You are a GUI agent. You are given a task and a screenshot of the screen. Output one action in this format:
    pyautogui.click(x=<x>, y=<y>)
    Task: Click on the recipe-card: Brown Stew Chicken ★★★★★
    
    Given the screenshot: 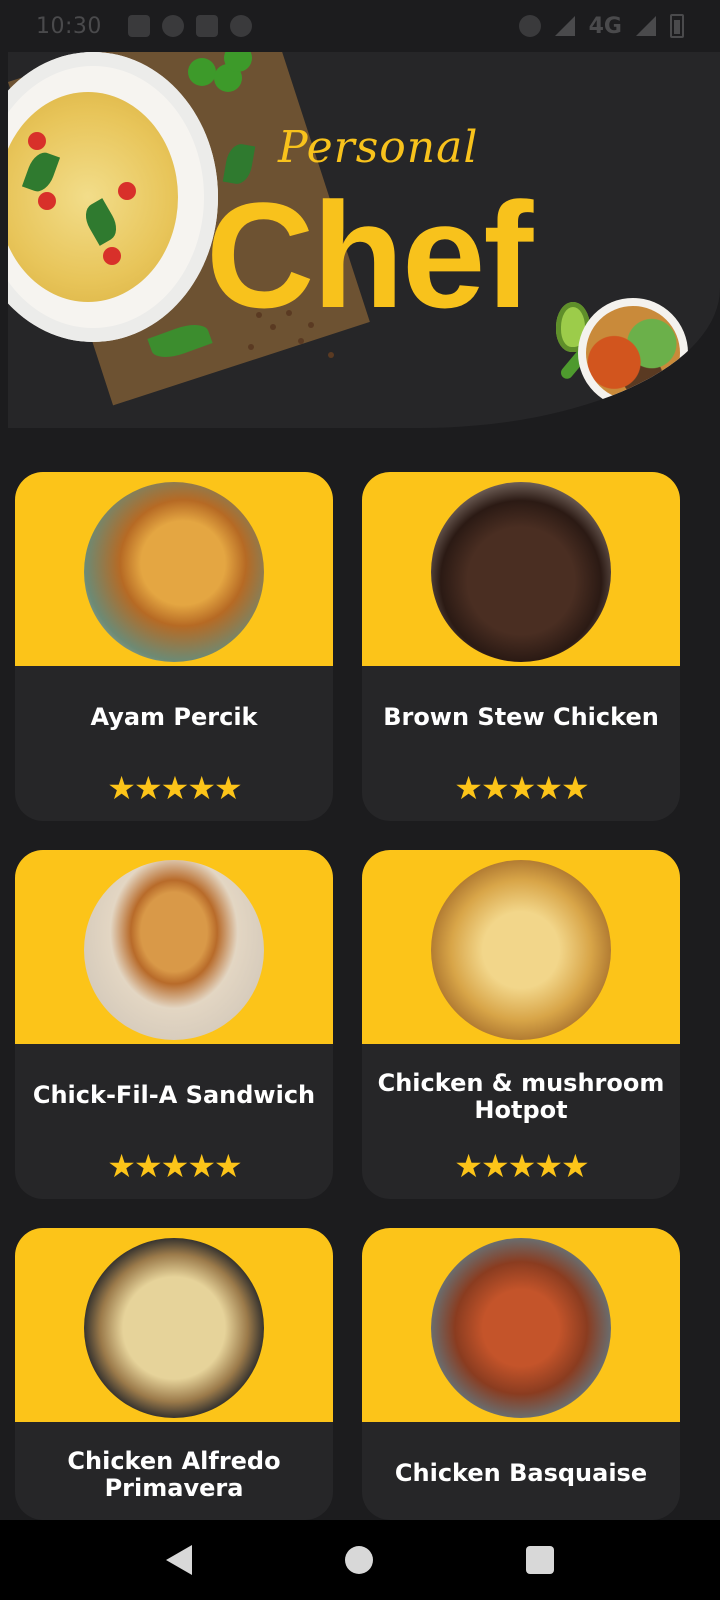 What is the action you would take?
    pyautogui.click(x=521, y=646)
    